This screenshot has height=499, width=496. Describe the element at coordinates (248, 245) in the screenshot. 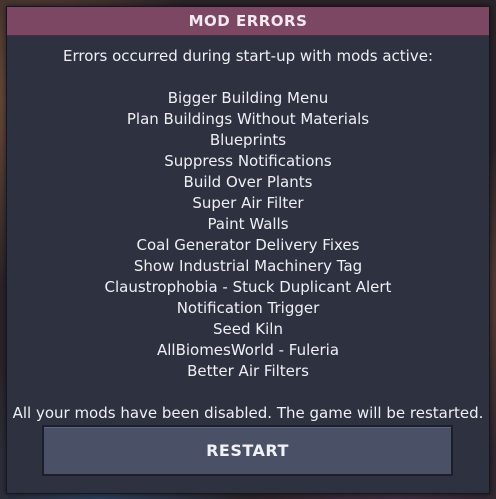

I see `mod-list-item: Coal Generator Delivery Fixes` at that location.